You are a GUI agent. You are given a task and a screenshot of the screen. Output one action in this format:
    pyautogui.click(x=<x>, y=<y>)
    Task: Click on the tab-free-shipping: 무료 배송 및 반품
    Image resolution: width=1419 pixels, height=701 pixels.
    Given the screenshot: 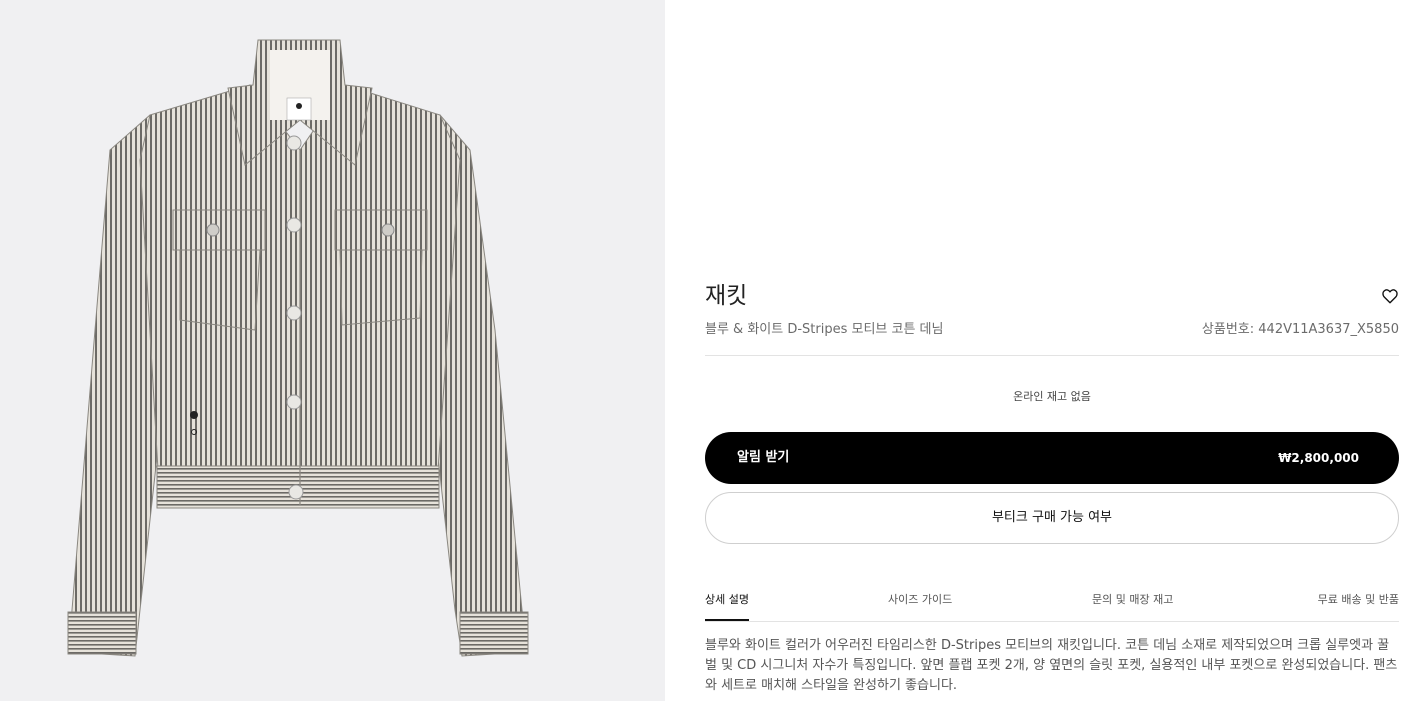 What is the action you would take?
    pyautogui.click(x=1358, y=605)
    